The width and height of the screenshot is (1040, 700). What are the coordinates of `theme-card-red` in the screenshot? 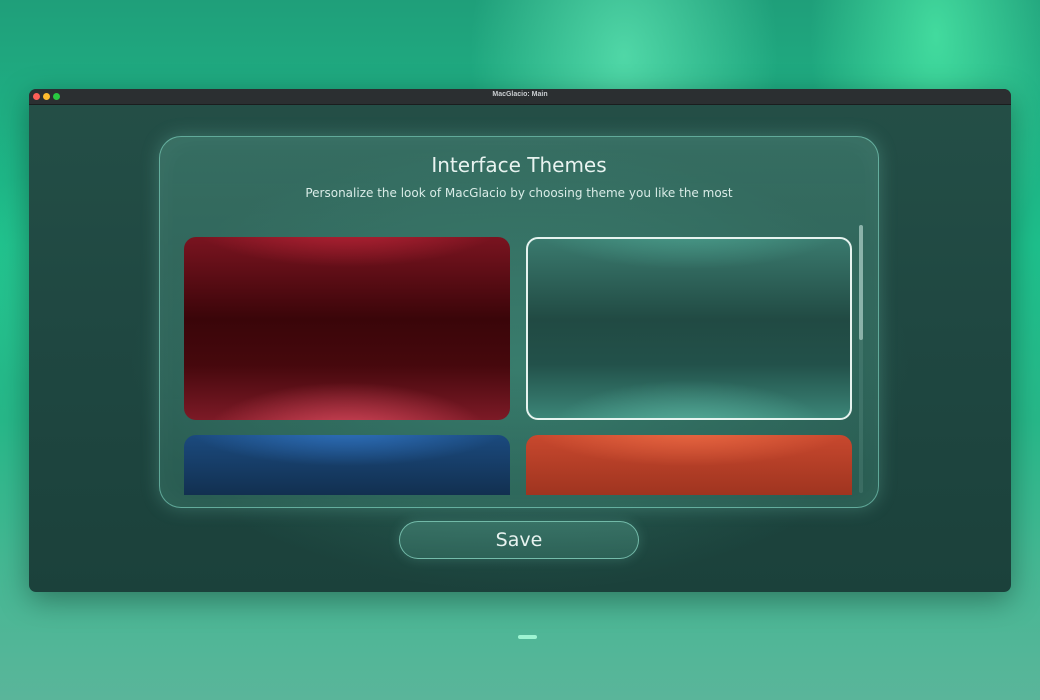 It's located at (347, 328).